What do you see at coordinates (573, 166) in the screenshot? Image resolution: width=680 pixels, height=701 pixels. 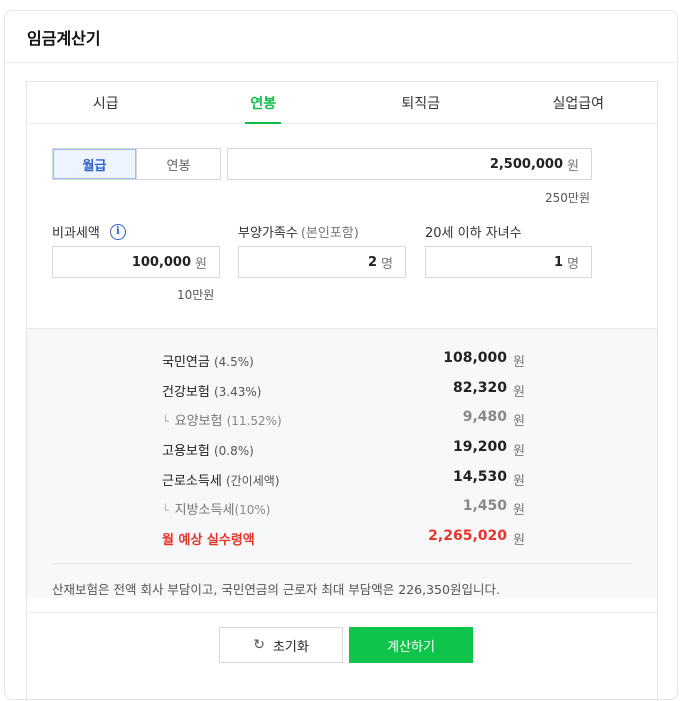 I see `salary-unit: 원` at bounding box center [573, 166].